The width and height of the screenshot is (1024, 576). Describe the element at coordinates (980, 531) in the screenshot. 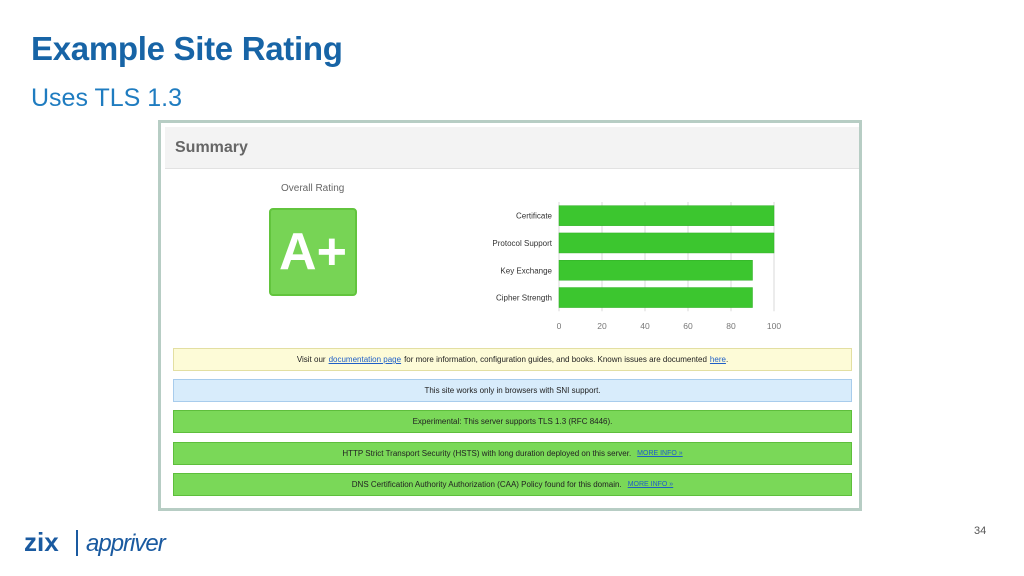

I see `page-number: 34` at that location.